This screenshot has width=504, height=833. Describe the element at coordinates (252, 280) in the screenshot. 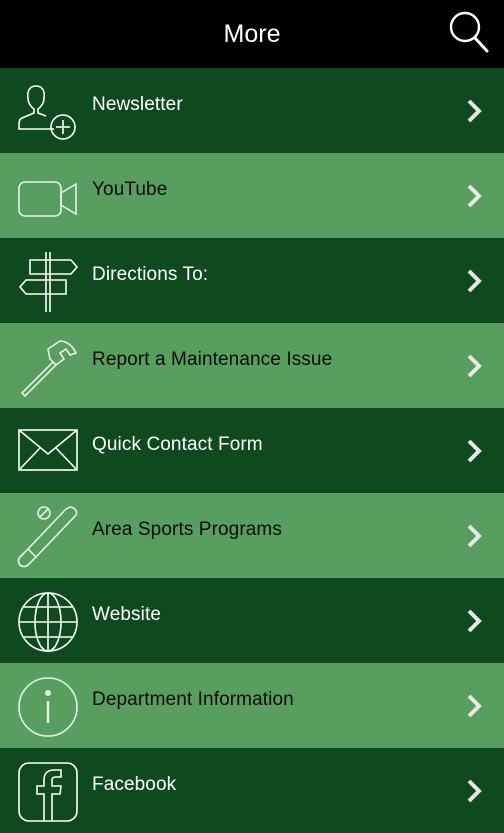

I see `menu-item-directions: Directions To:` at that location.